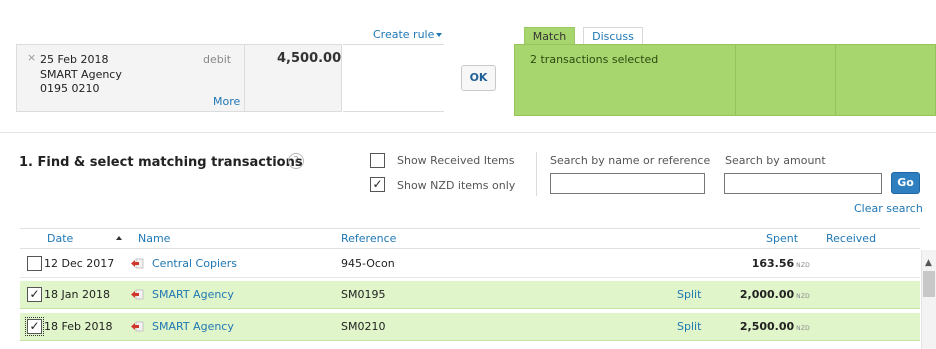  Describe the element at coordinates (468, 132) in the screenshot. I see `section-divider` at that location.